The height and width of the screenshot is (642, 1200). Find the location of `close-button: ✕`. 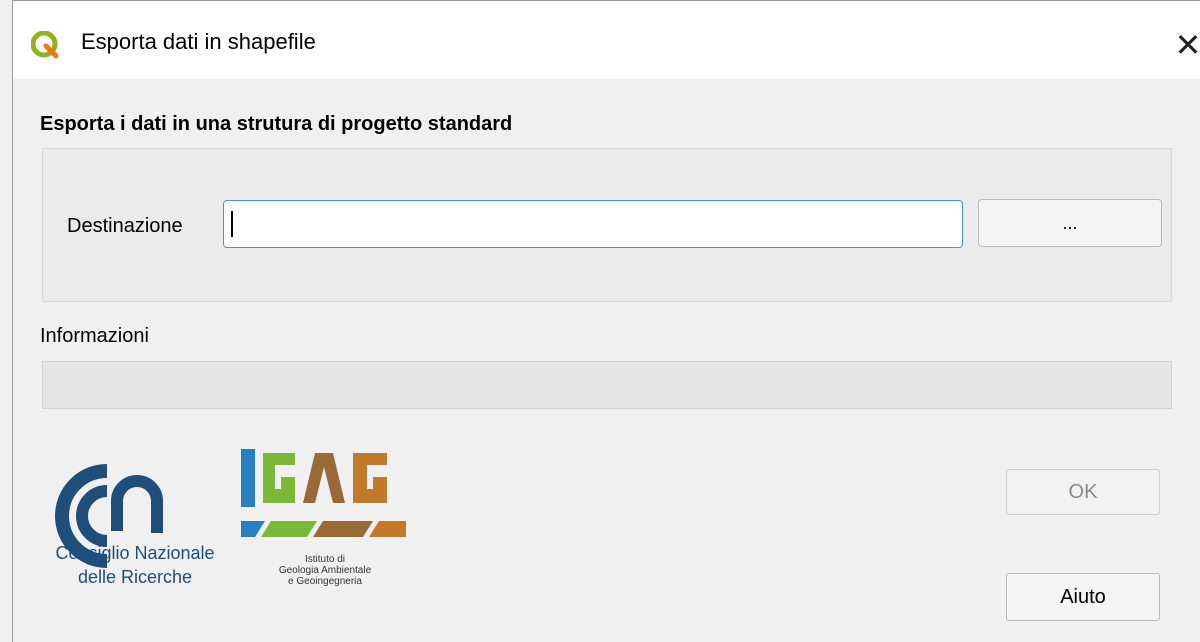

close-button: ✕ is located at coordinates (1182, 45).